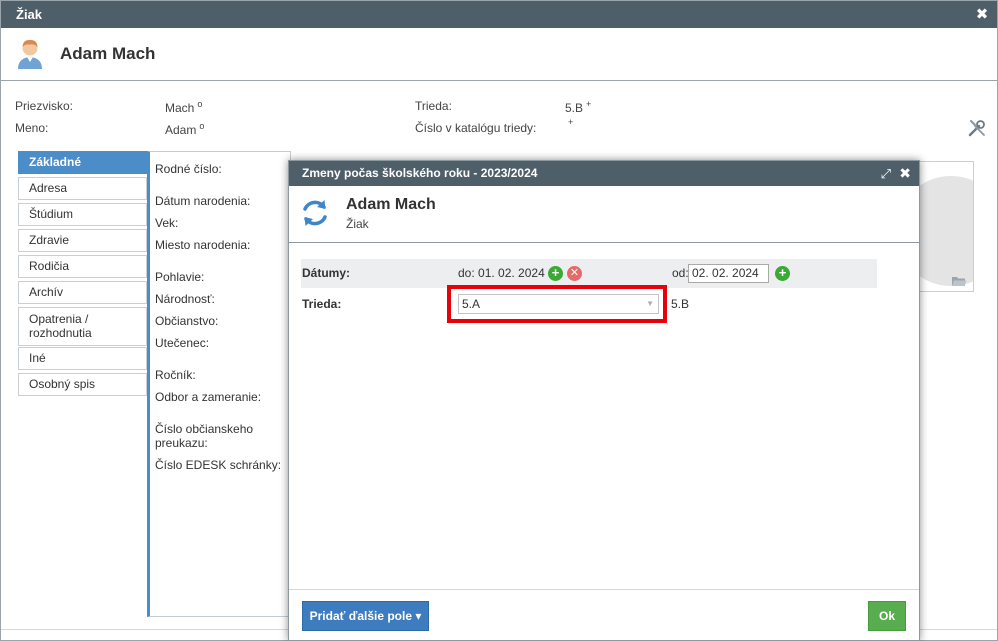 The image size is (998, 641). I want to click on dialog-student-name: Adam Mach, so click(391, 204).